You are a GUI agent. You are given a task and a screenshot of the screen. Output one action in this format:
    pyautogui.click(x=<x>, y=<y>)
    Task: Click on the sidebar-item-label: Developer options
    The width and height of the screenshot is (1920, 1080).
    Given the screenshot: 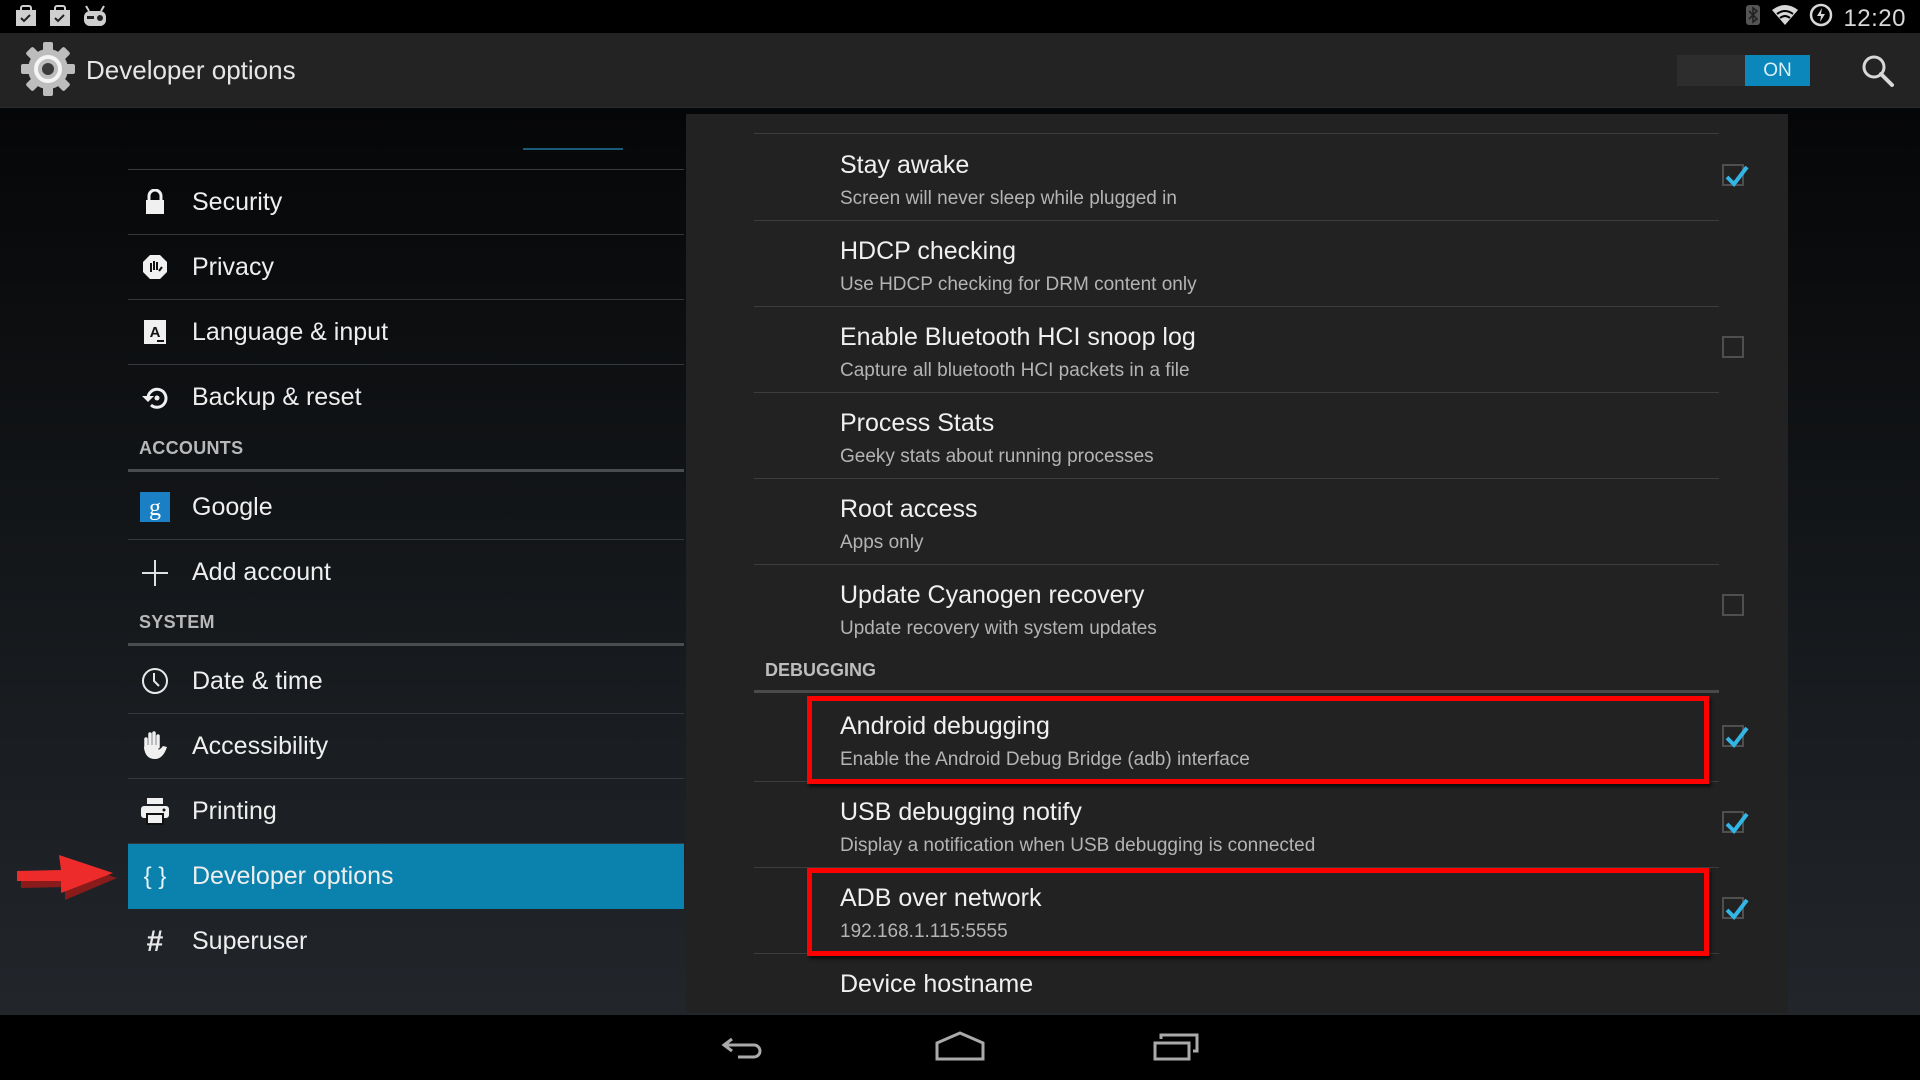 What is the action you would take?
    pyautogui.click(x=293, y=876)
    